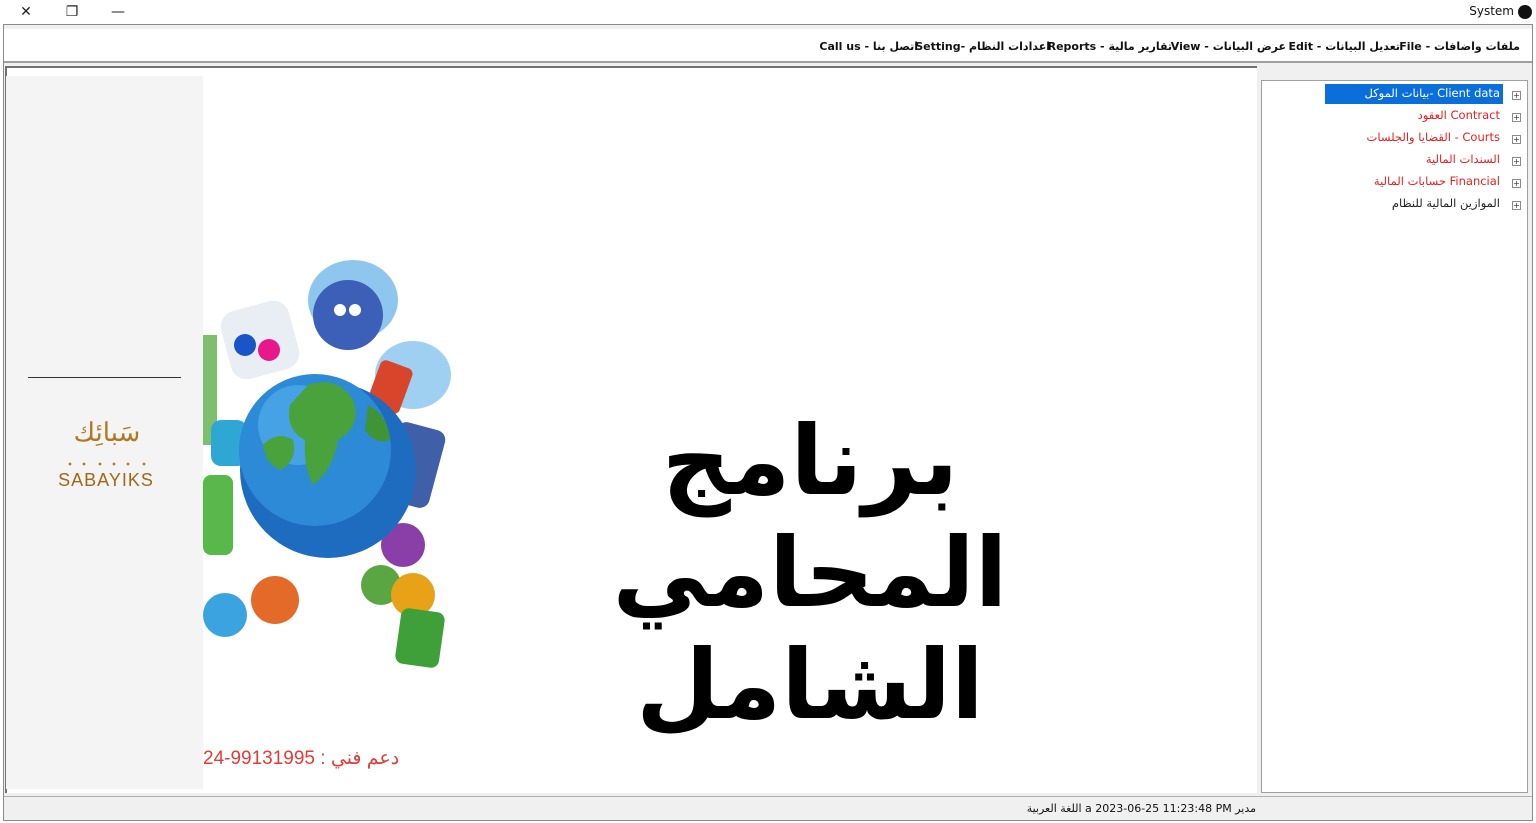  Describe the element at coordinates (768, 12) in the screenshot. I see `title-bar: ✕ ❐ — System` at that location.